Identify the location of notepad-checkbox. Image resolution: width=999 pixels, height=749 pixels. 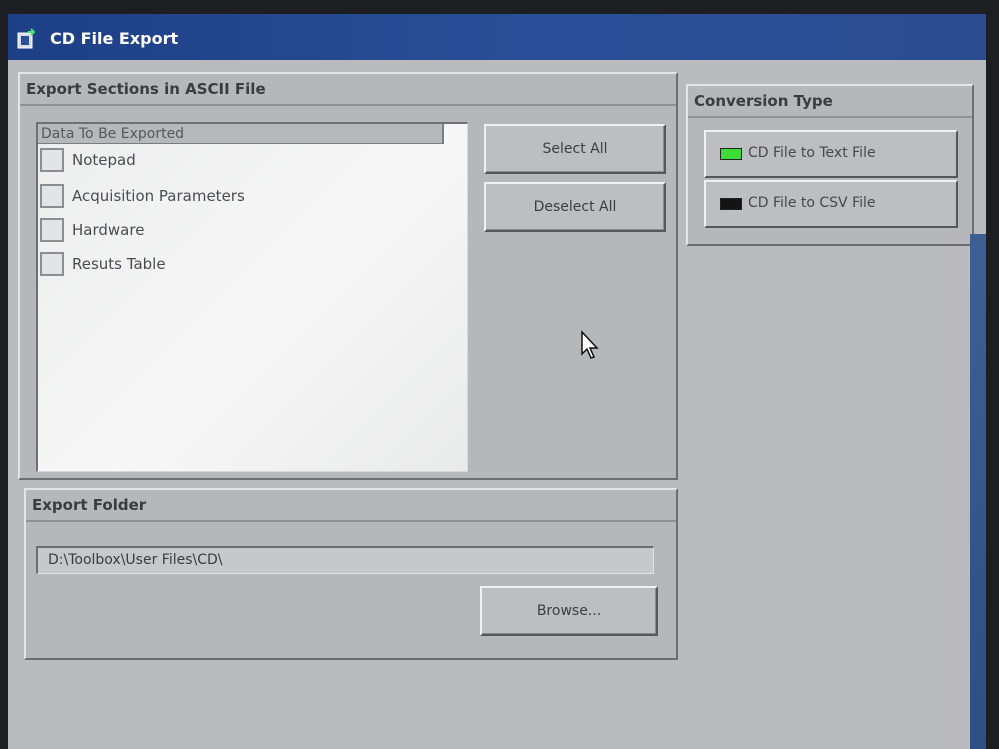
(52, 160).